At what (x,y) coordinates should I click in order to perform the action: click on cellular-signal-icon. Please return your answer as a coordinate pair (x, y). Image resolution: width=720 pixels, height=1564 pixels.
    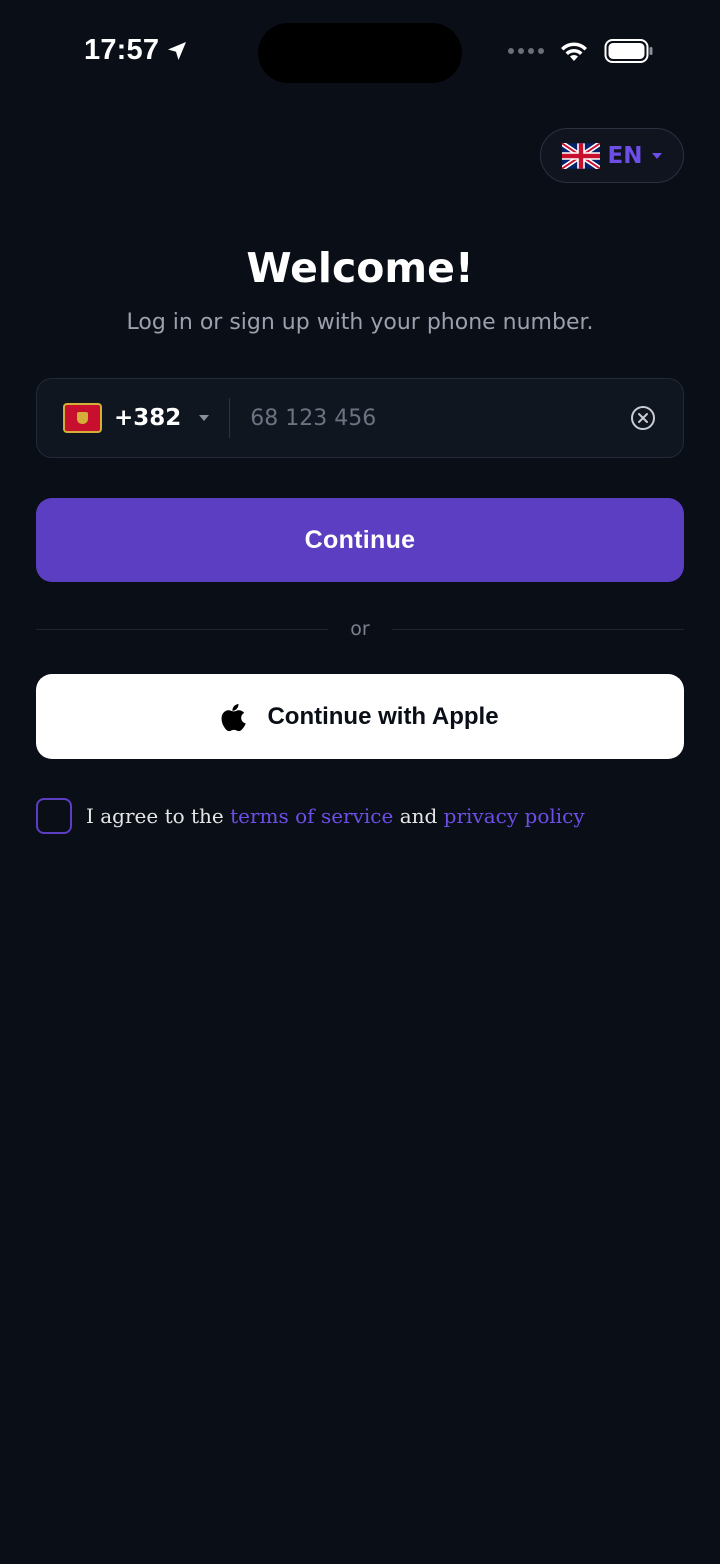
    Looking at the image, I should click on (526, 51).